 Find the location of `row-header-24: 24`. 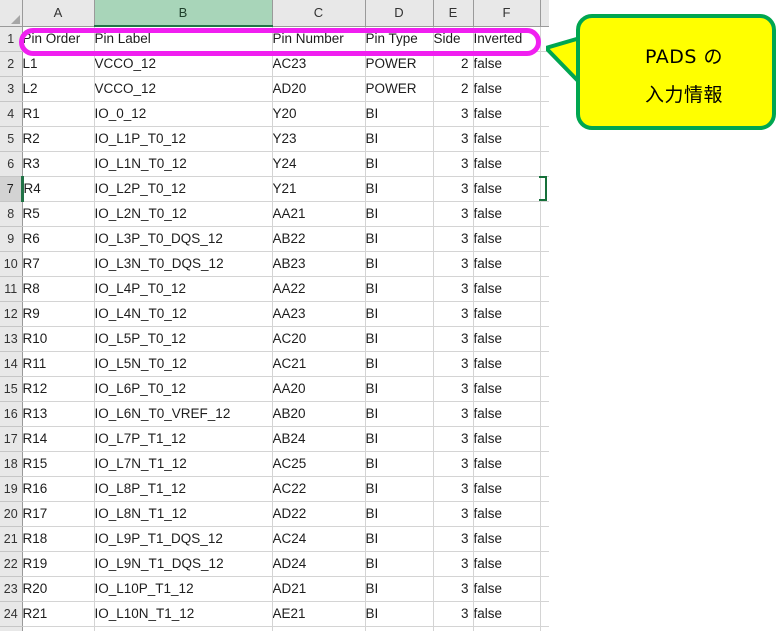

row-header-24: 24 is located at coordinates (11, 614).